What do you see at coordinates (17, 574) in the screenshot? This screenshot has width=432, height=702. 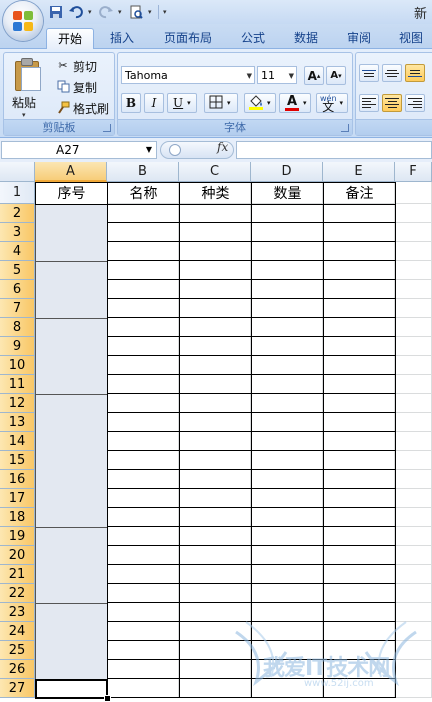 I see `row-header-21: 21` at bounding box center [17, 574].